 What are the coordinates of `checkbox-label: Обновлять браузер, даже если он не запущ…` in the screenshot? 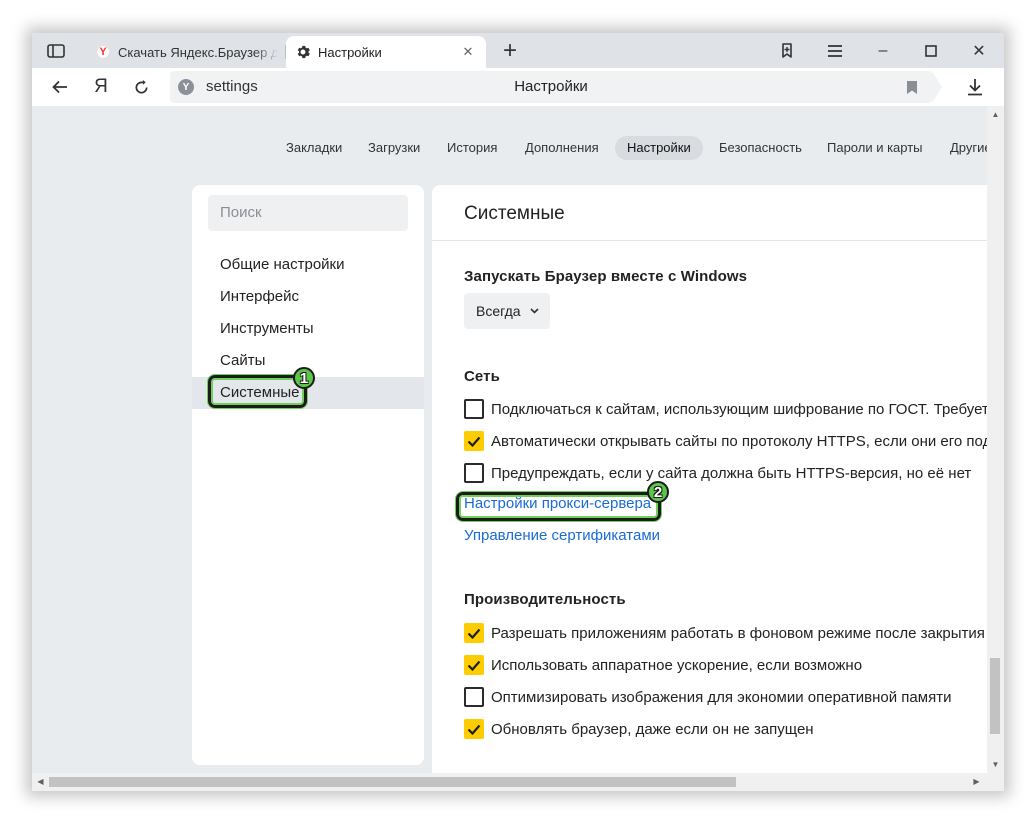 It's located at (652, 729).